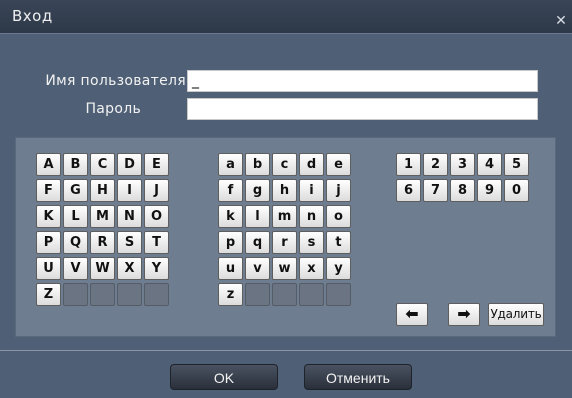 The image size is (572, 398). I want to click on letter-lower-key: v, so click(257, 268).